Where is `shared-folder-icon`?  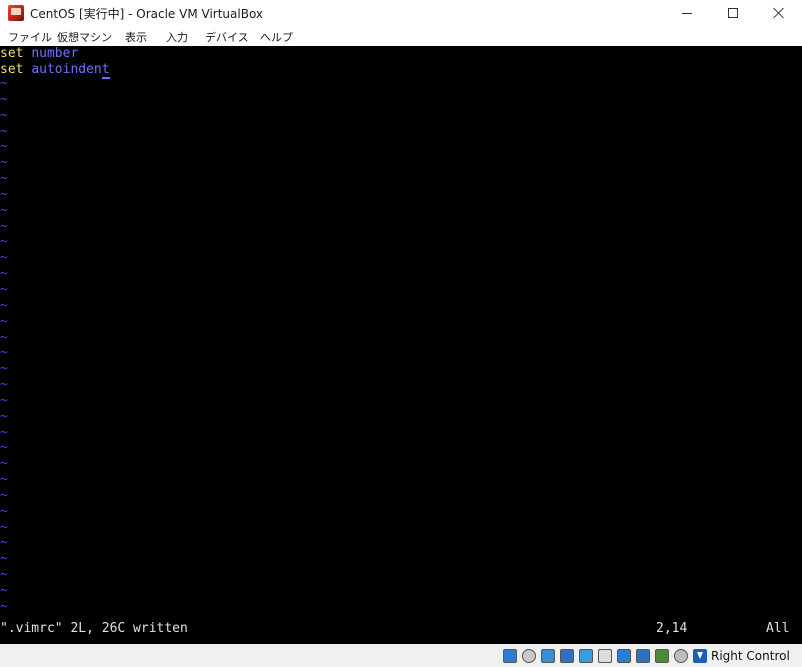 shared-folder-icon is located at coordinates (605, 656).